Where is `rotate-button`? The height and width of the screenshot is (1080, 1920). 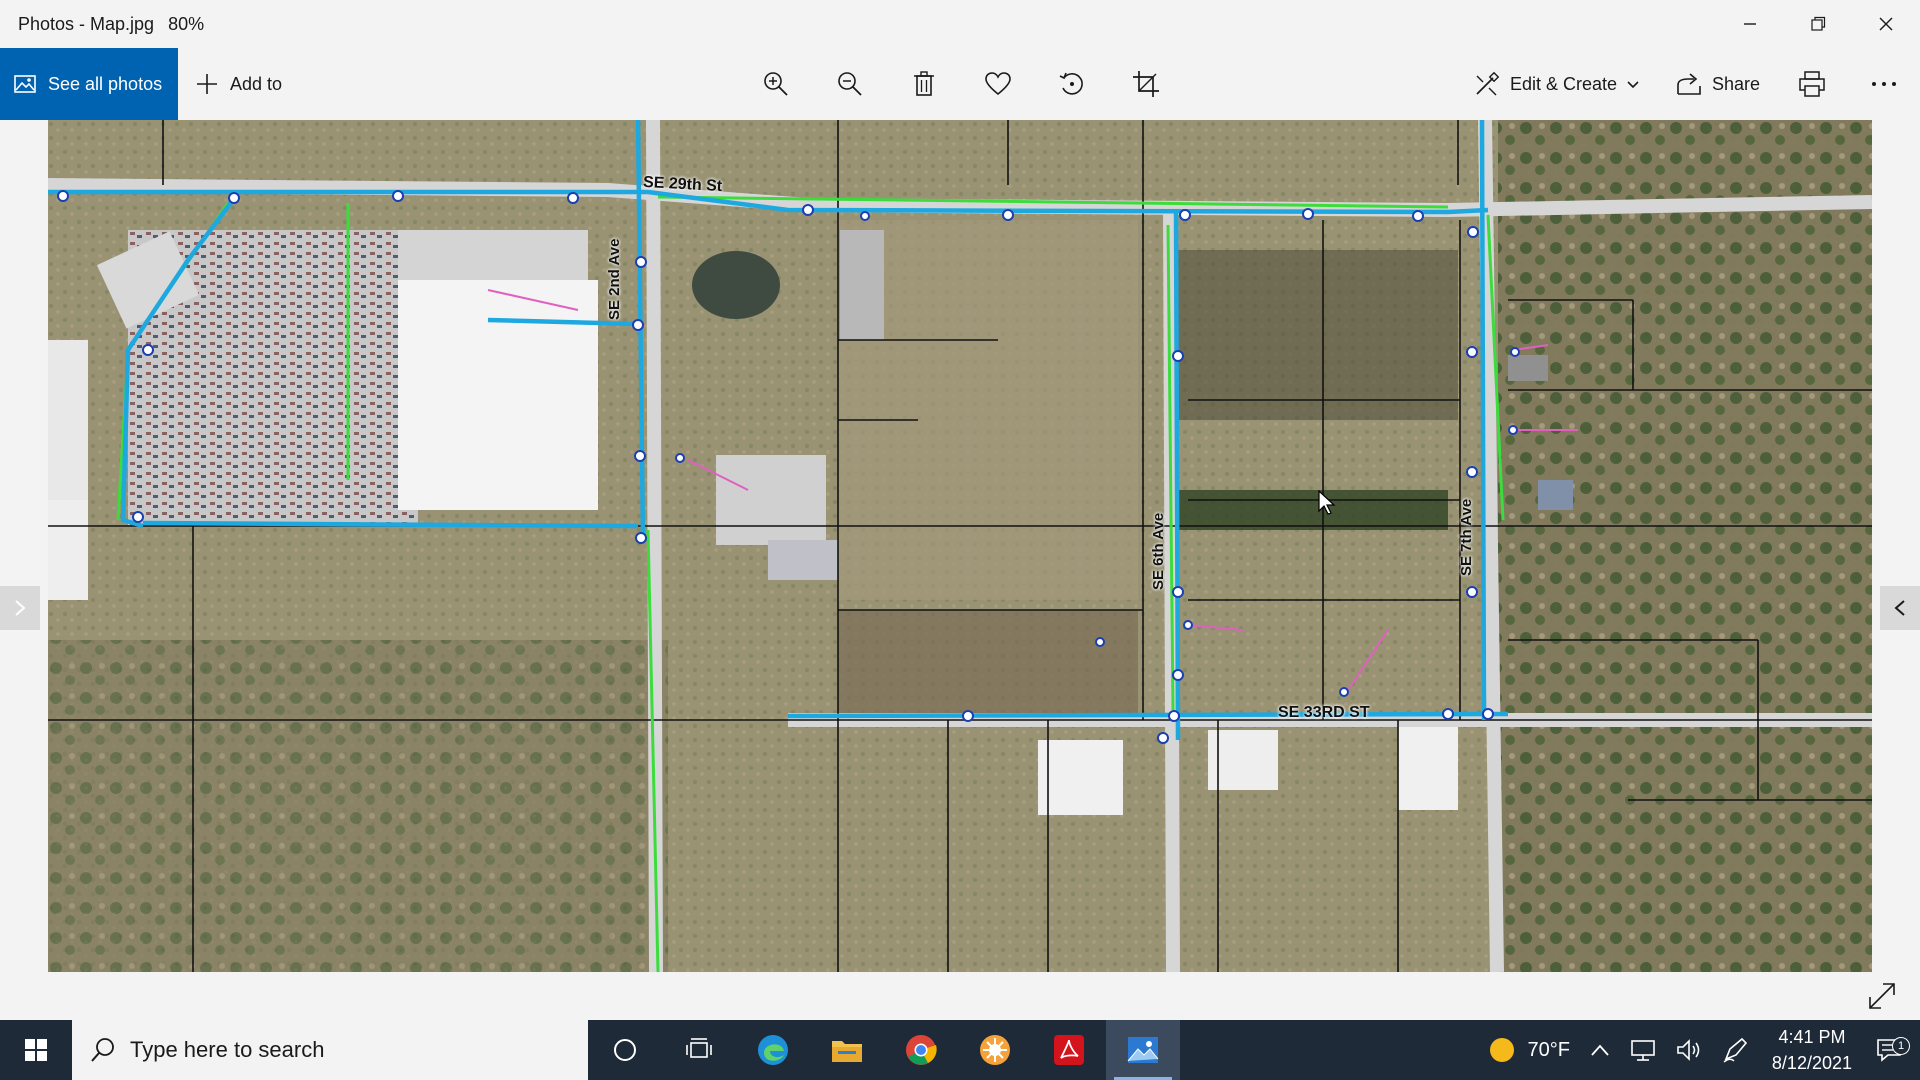 rotate-button is located at coordinates (1072, 84).